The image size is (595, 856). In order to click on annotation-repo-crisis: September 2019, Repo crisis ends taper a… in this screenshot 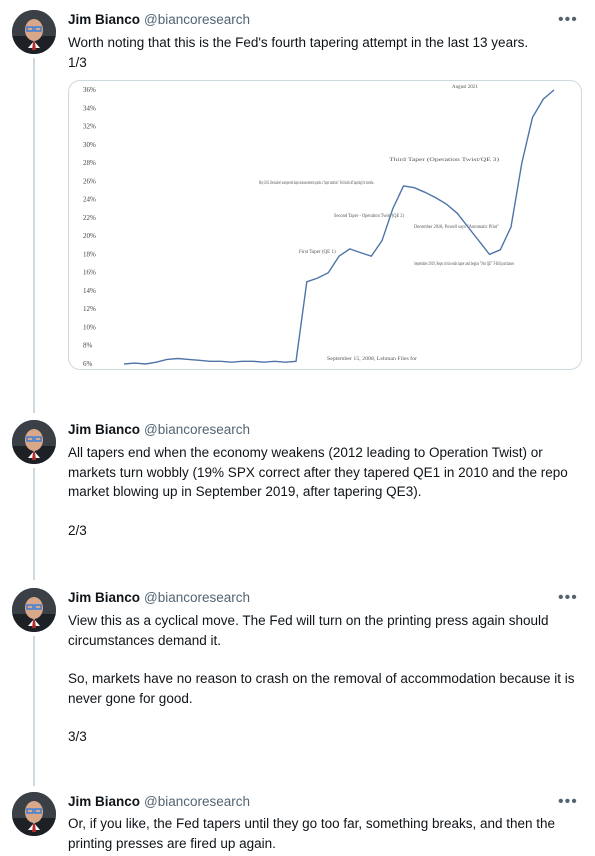, I will do `click(464, 264)`.